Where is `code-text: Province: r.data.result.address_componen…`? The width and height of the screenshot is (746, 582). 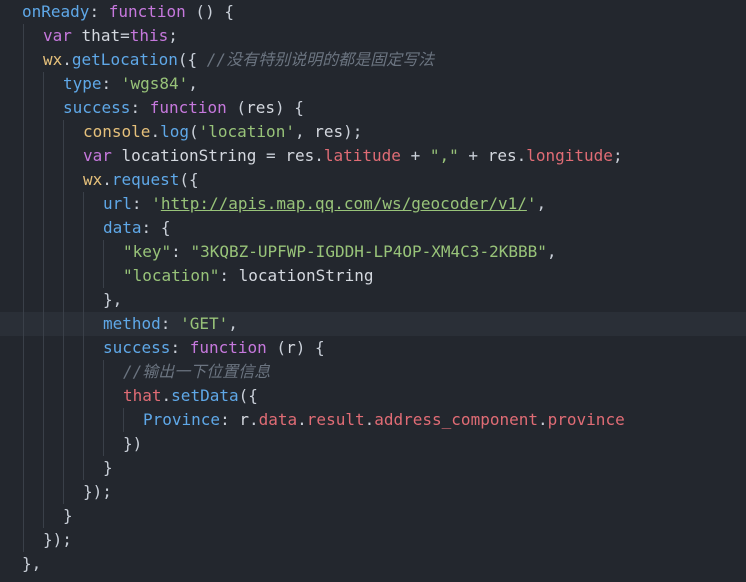 code-text: Province: r.data.result.address_componen… is located at coordinates (384, 419).